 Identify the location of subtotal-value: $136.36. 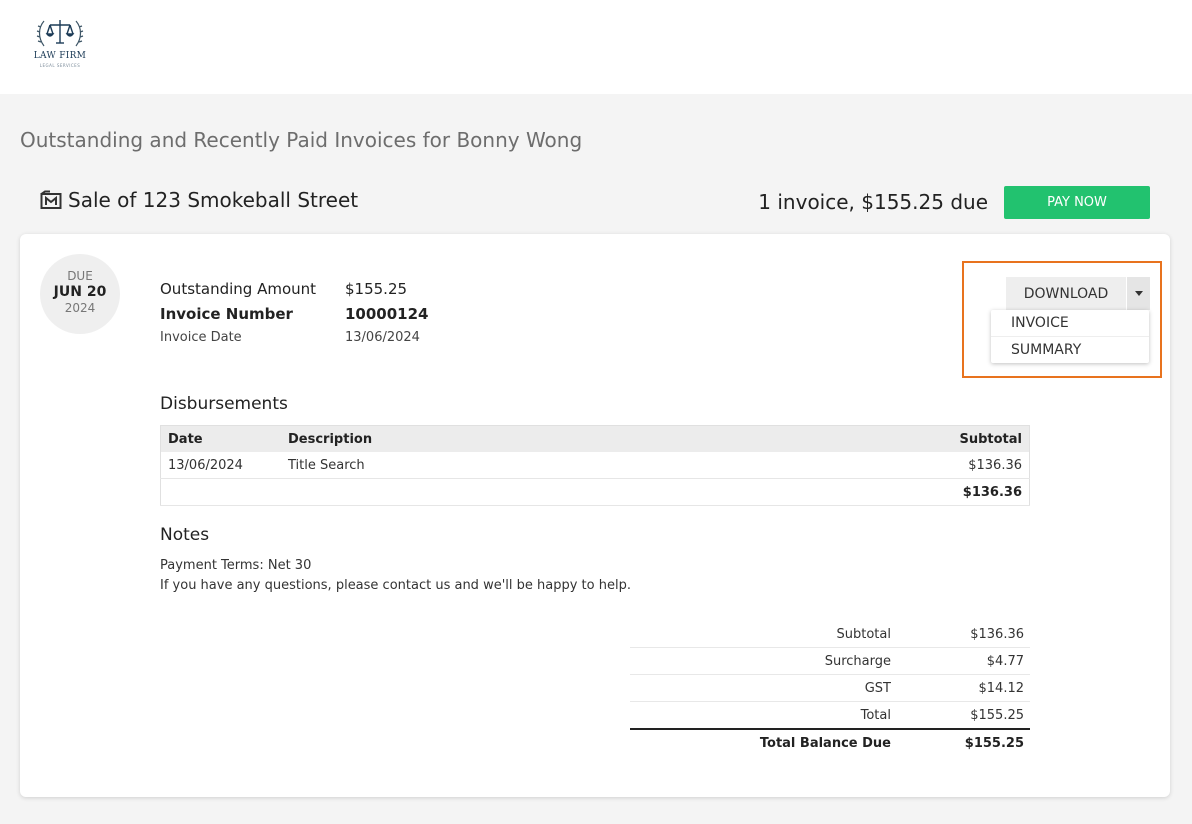
(997, 634).